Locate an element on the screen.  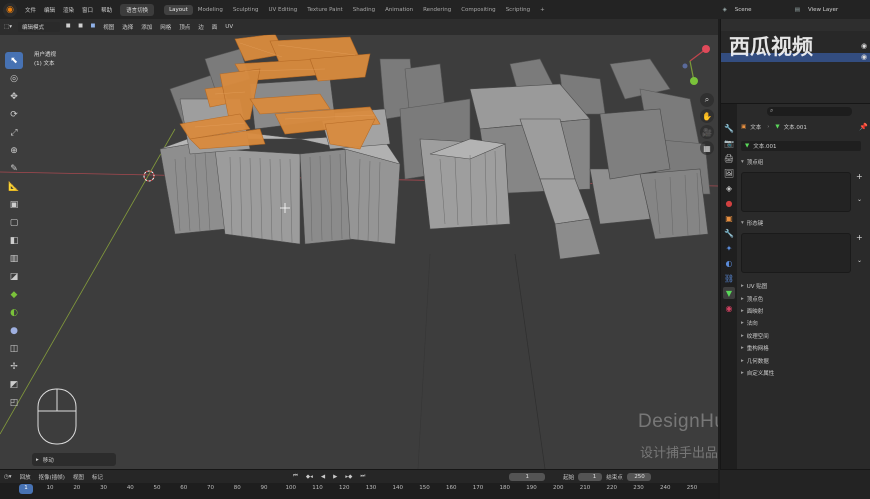
blender-logo-icon: ◉ is located at coordinates (10, 9).